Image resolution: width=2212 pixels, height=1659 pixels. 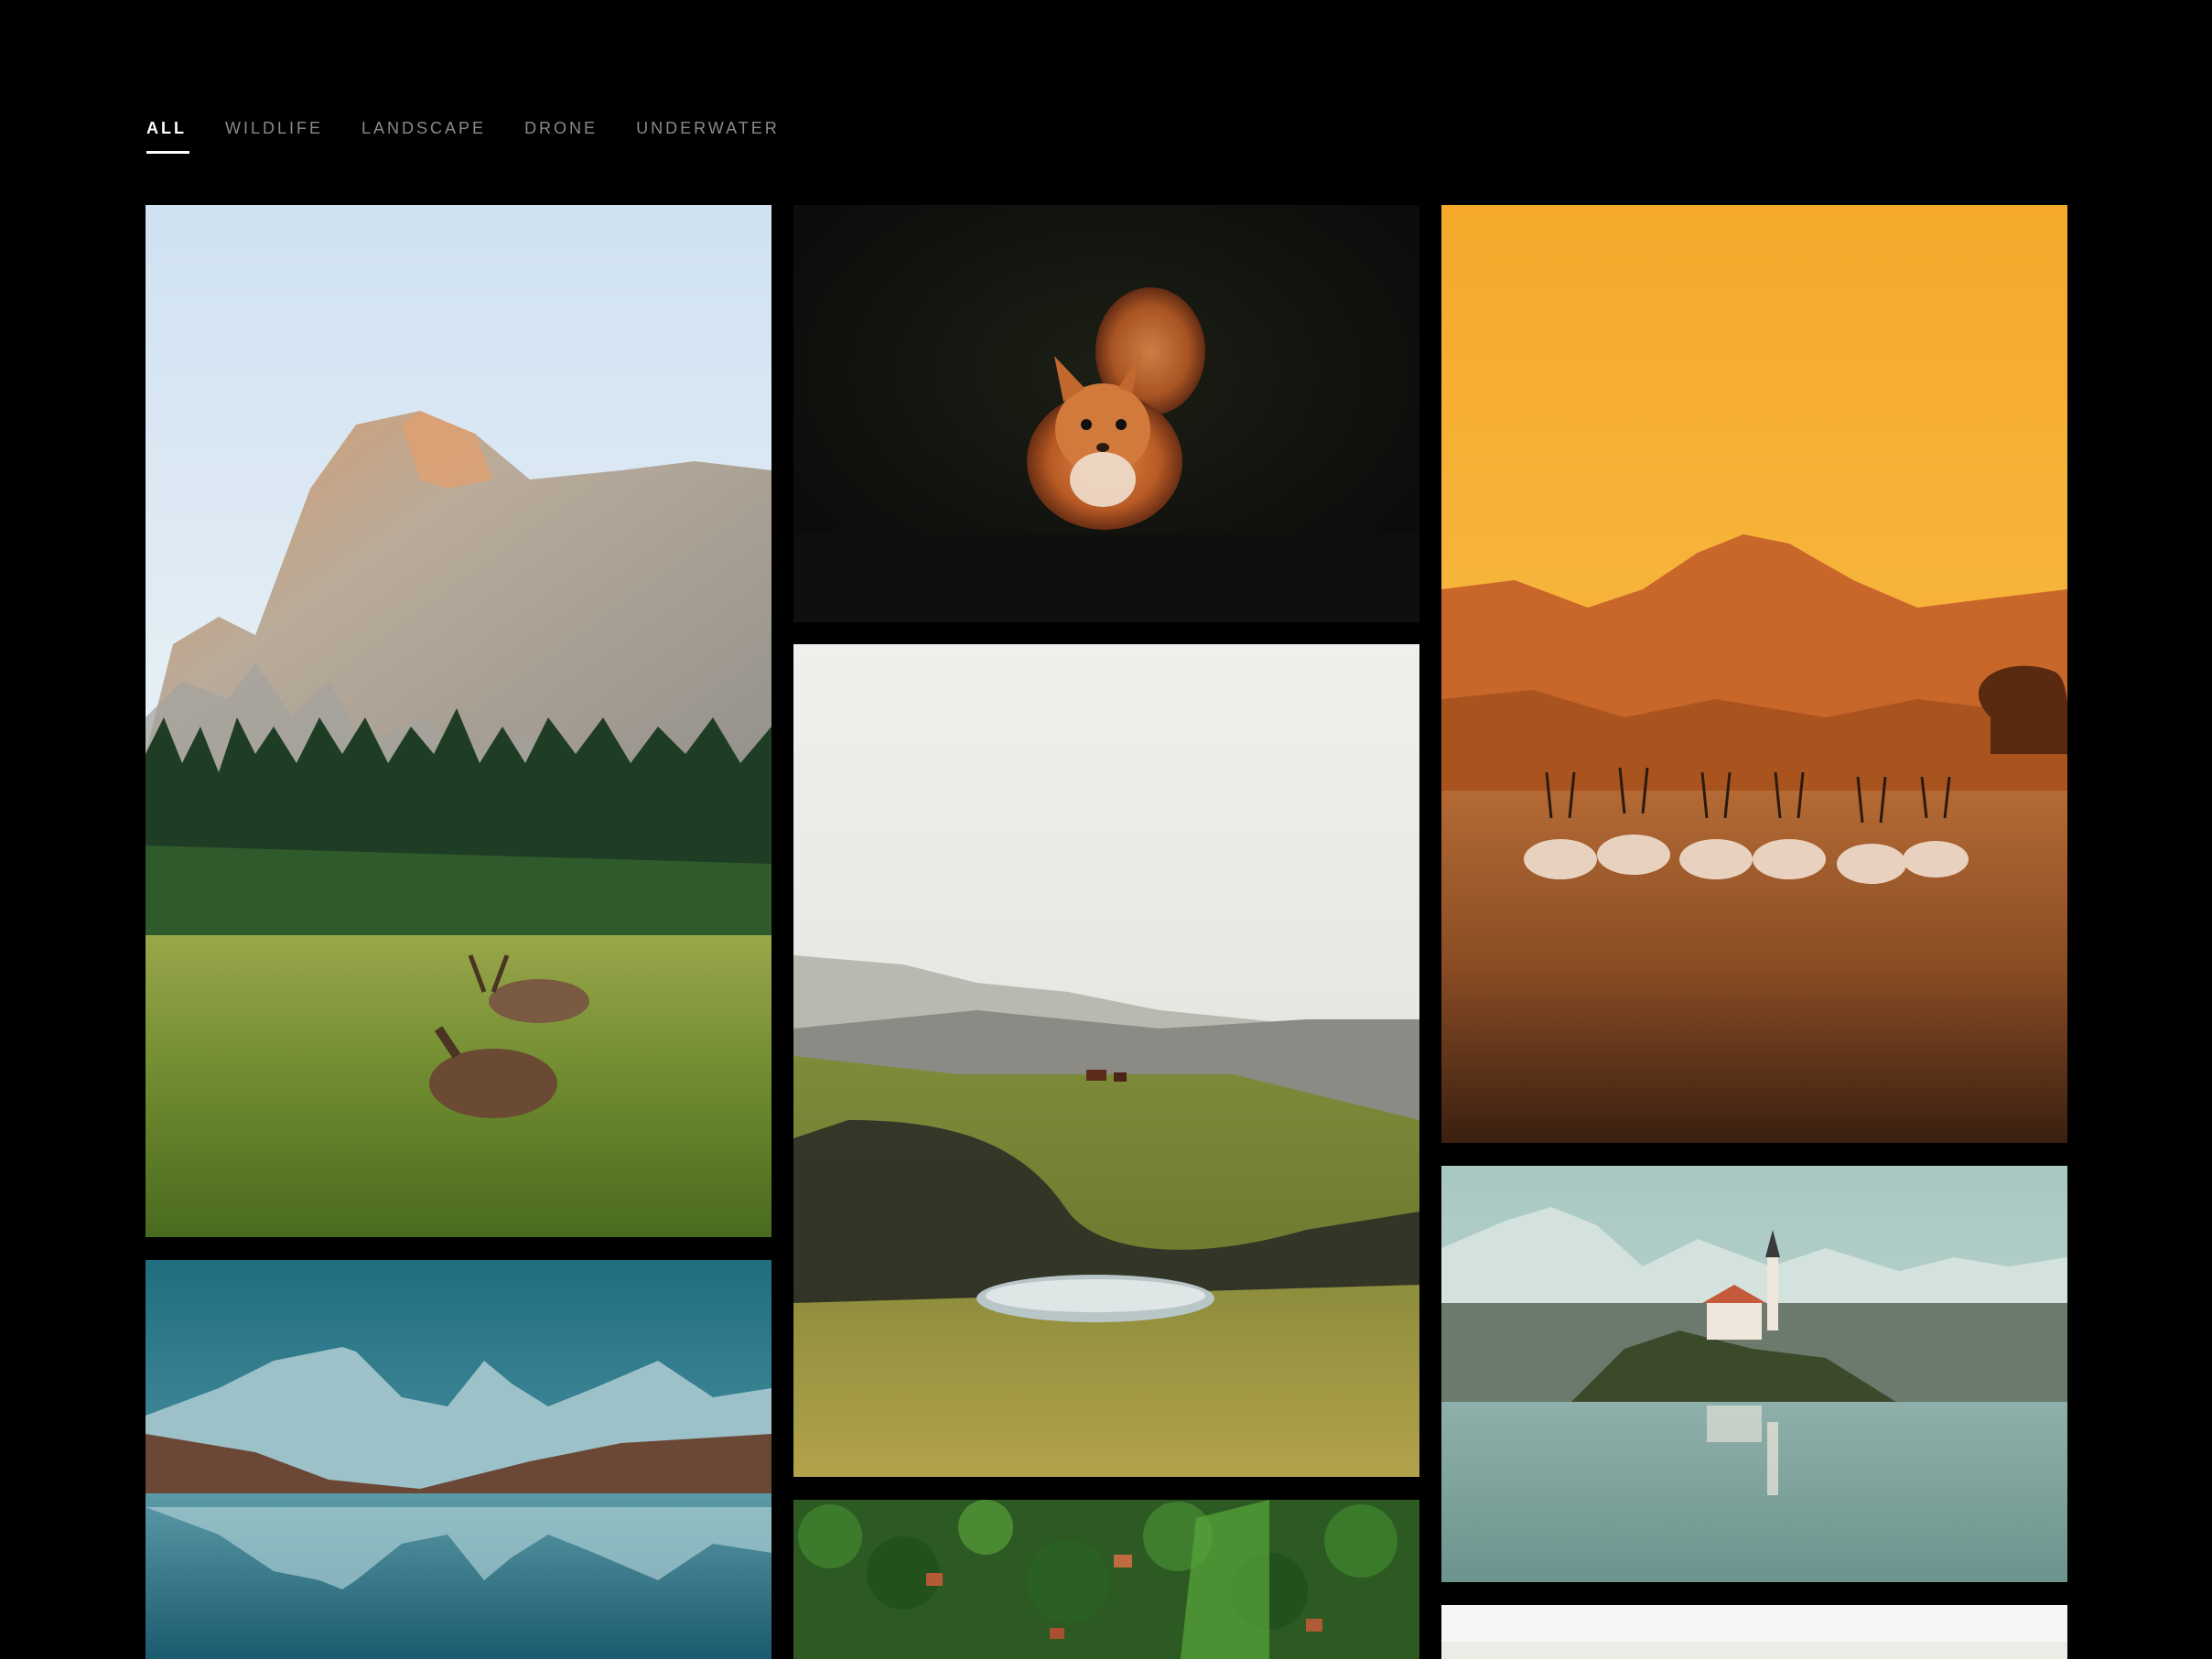 I want to click on aerial-forest-image, so click(x=1106, y=1579).